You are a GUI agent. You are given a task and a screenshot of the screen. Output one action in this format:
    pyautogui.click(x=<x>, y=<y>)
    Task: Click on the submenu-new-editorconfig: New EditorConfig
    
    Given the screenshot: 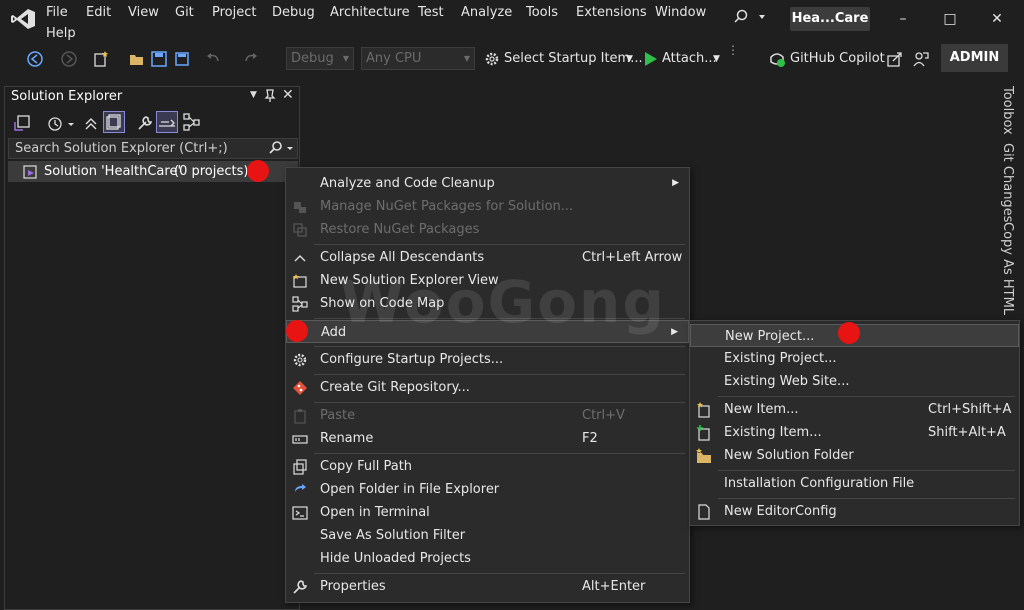 What is the action you would take?
    pyautogui.click(x=854, y=511)
    